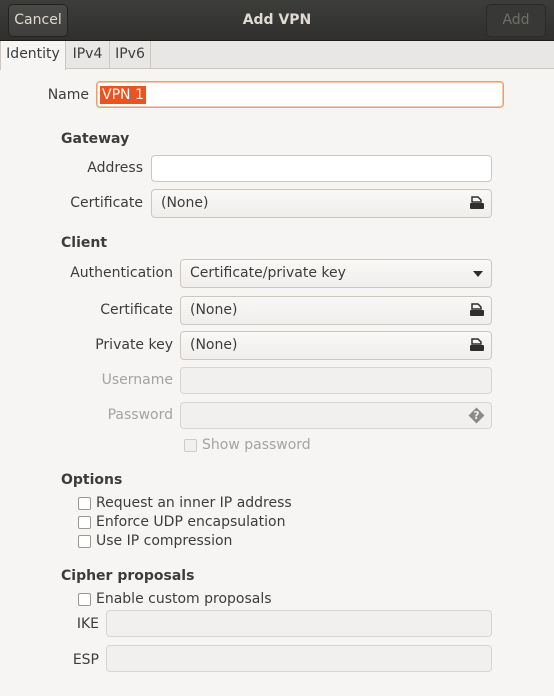 The width and height of the screenshot is (554, 696). What do you see at coordinates (134, 345) in the screenshot?
I see `private-key-label: Private key` at bounding box center [134, 345].